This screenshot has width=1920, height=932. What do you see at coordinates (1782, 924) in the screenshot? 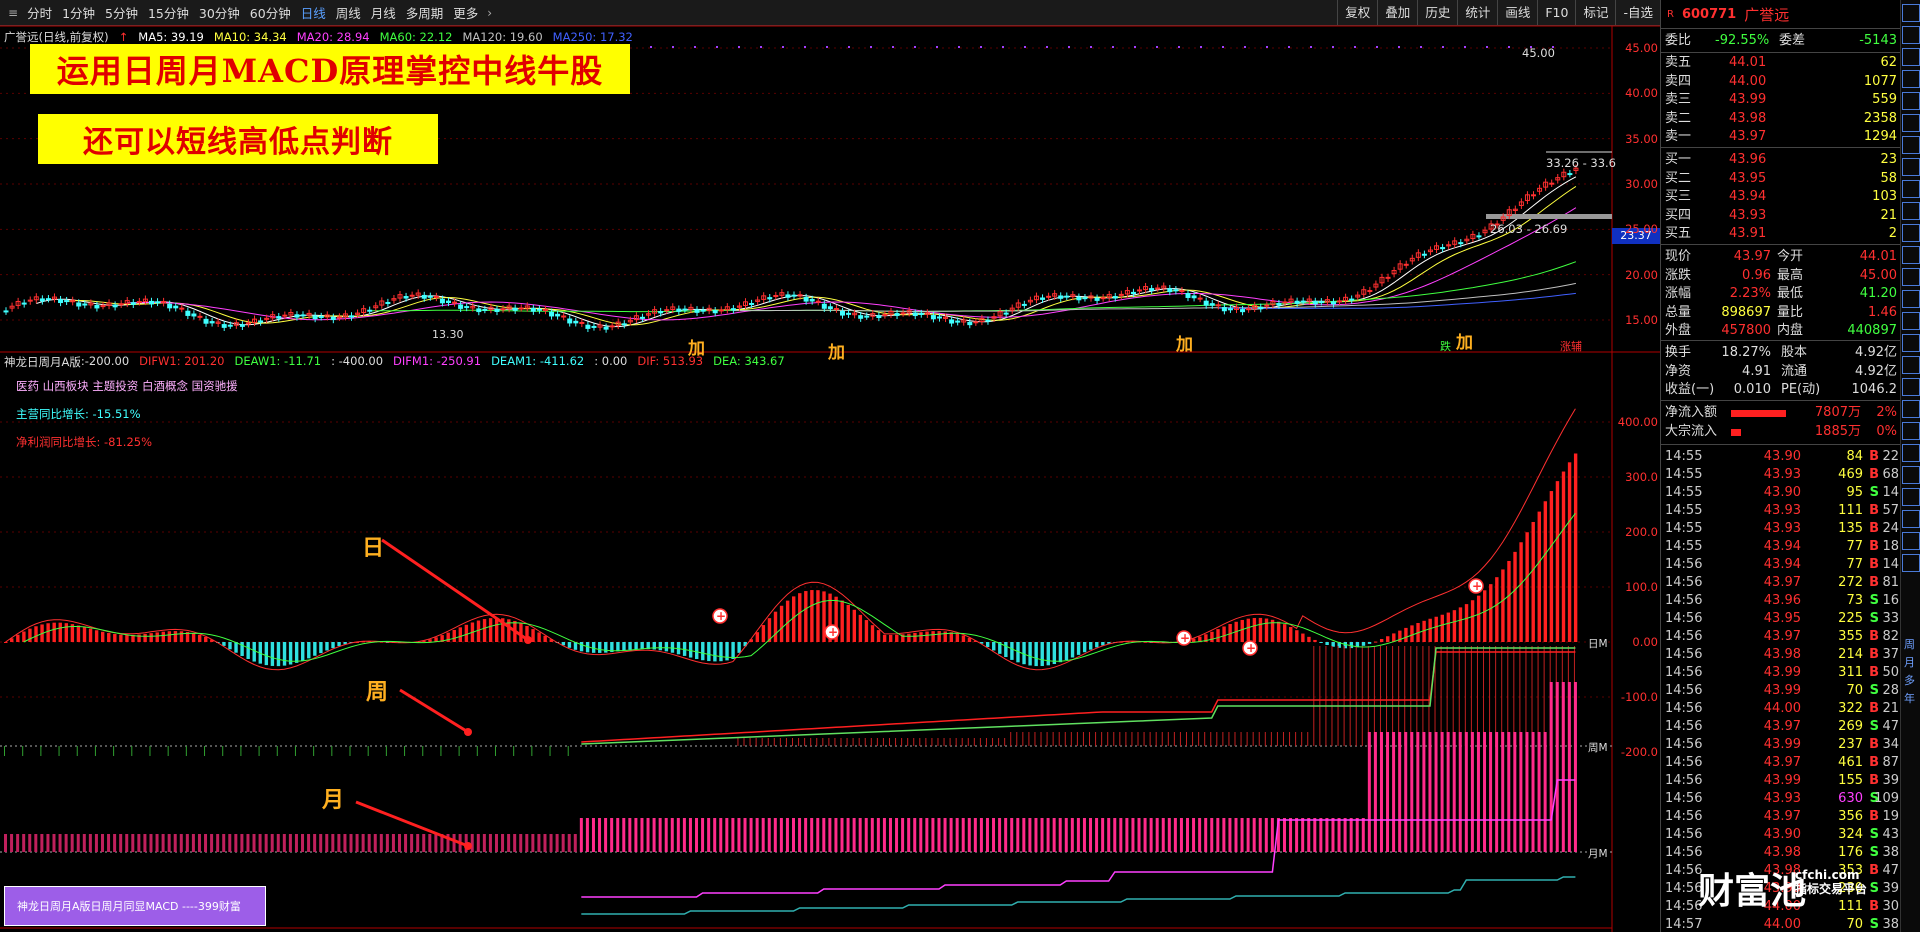
I see `trade-tick: 14:57 44.00 70 S 38` at bounding box center [1782, 924].